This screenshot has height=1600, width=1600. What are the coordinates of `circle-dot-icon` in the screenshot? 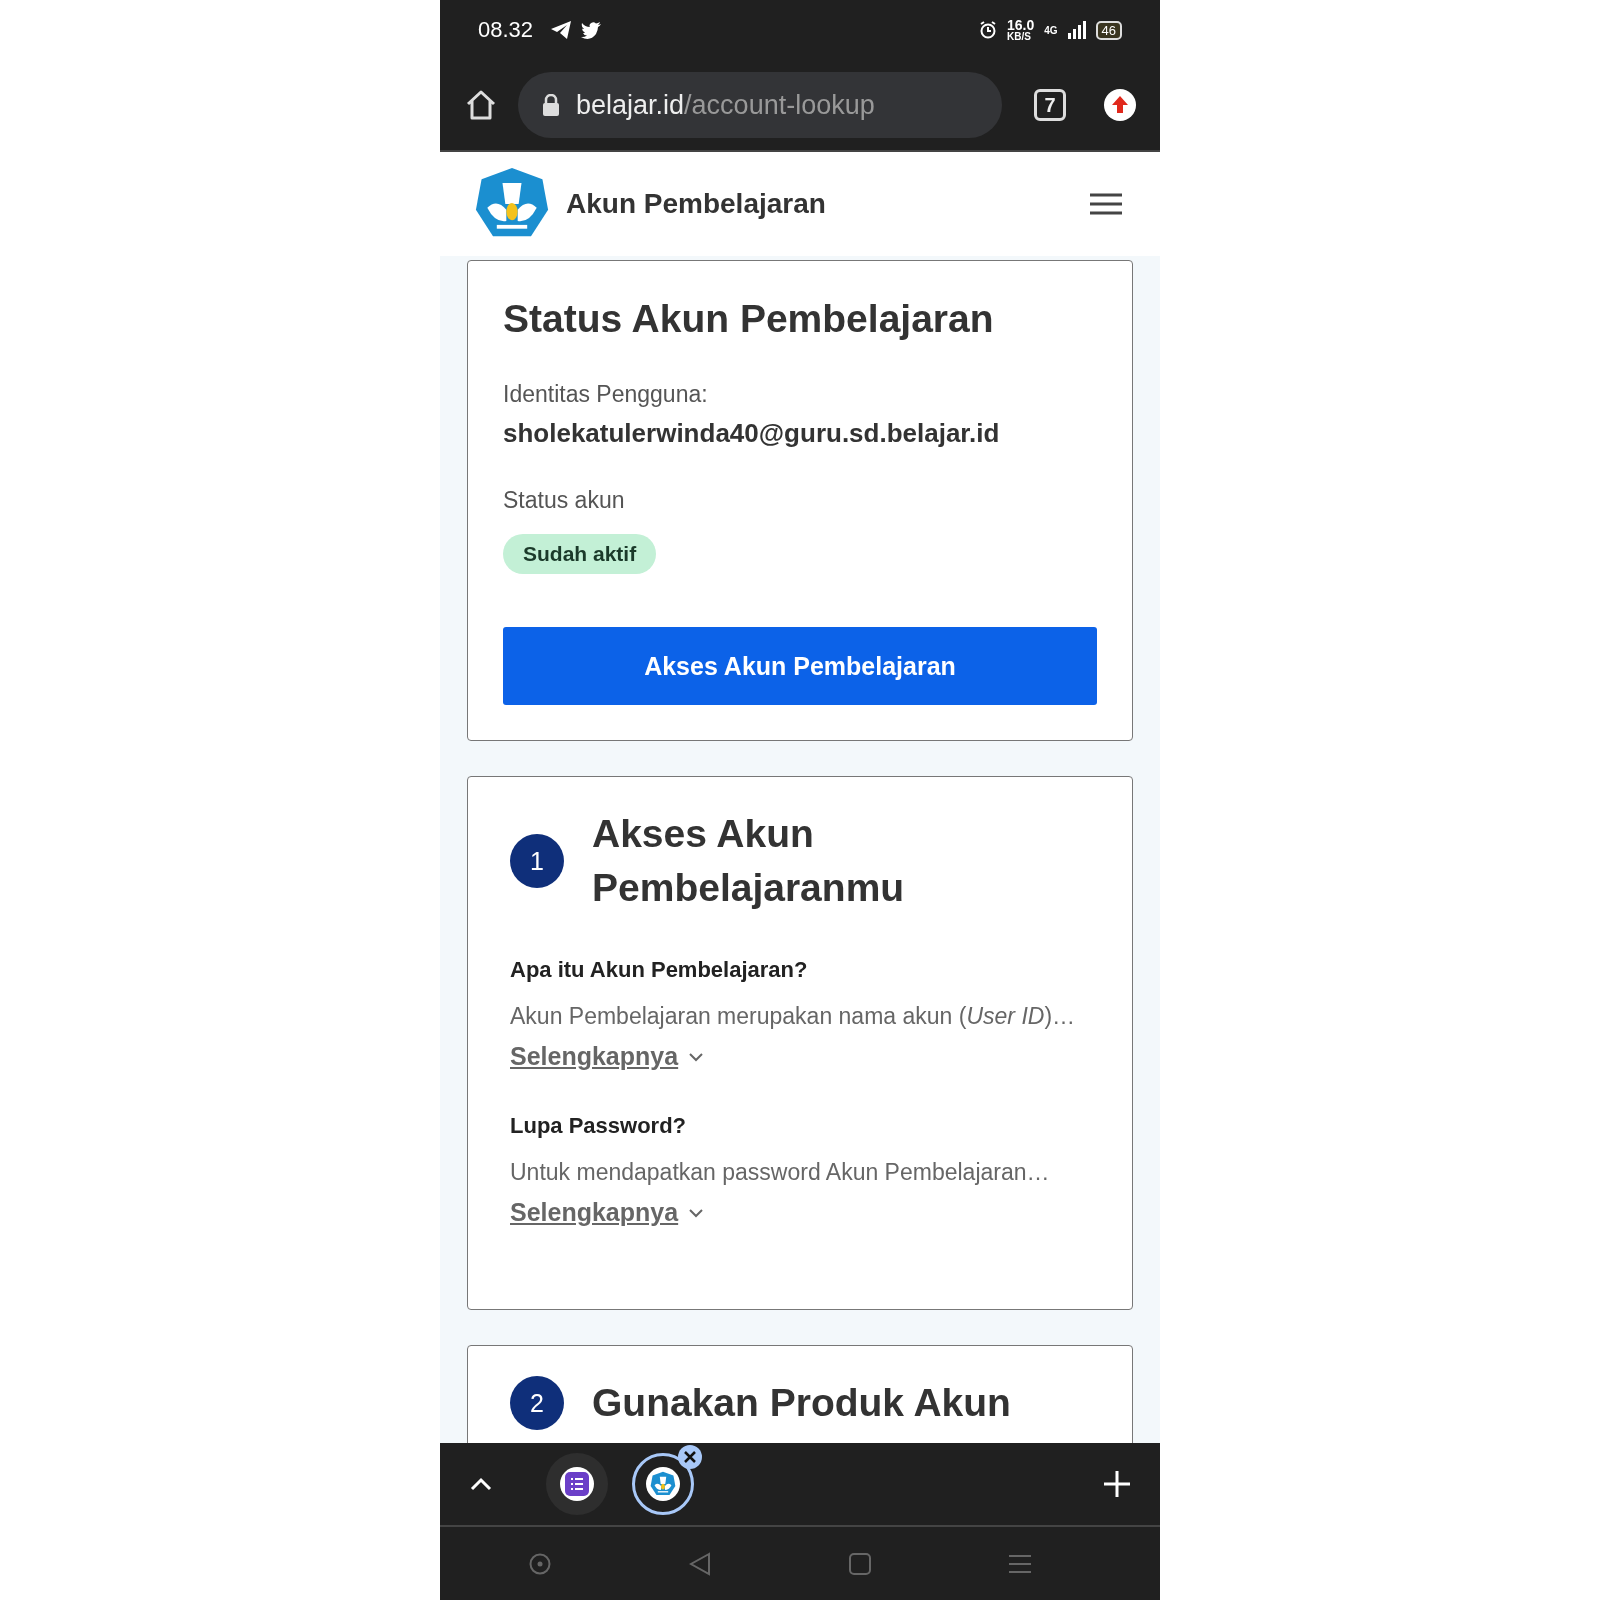 It's located at (540, 1563).